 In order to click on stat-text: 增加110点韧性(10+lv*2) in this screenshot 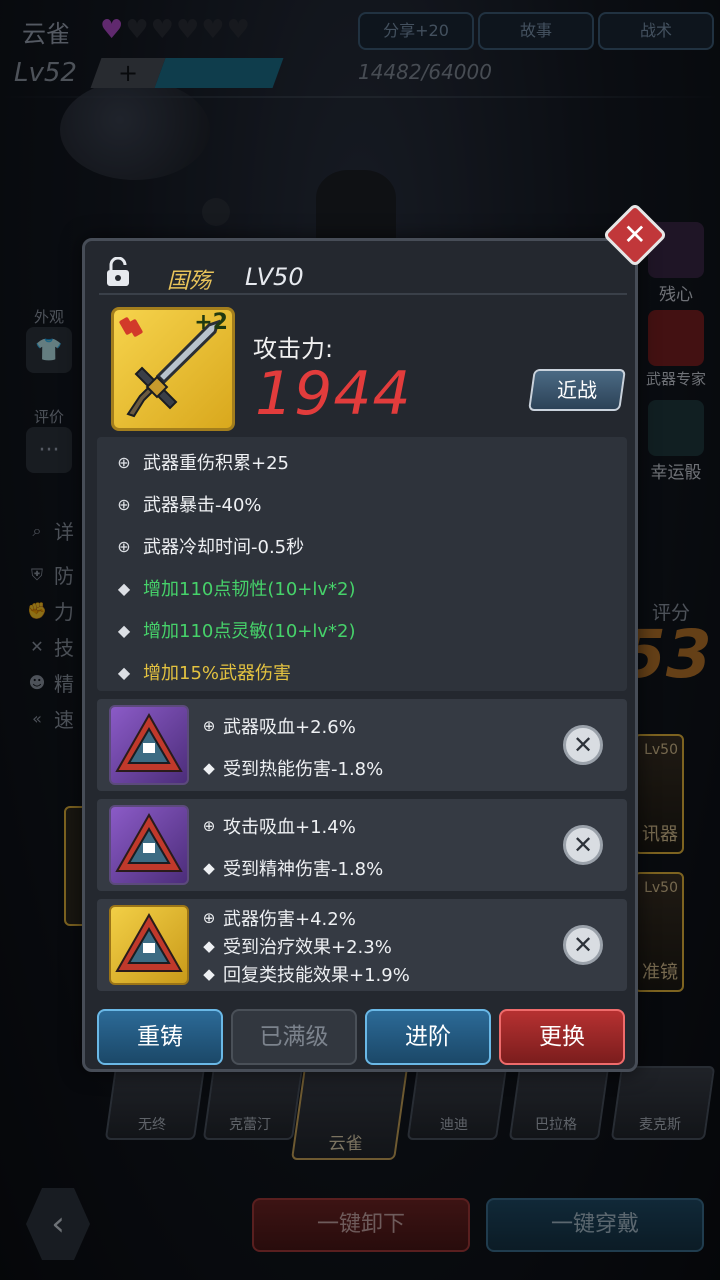, I will do `click(249, 589)`.